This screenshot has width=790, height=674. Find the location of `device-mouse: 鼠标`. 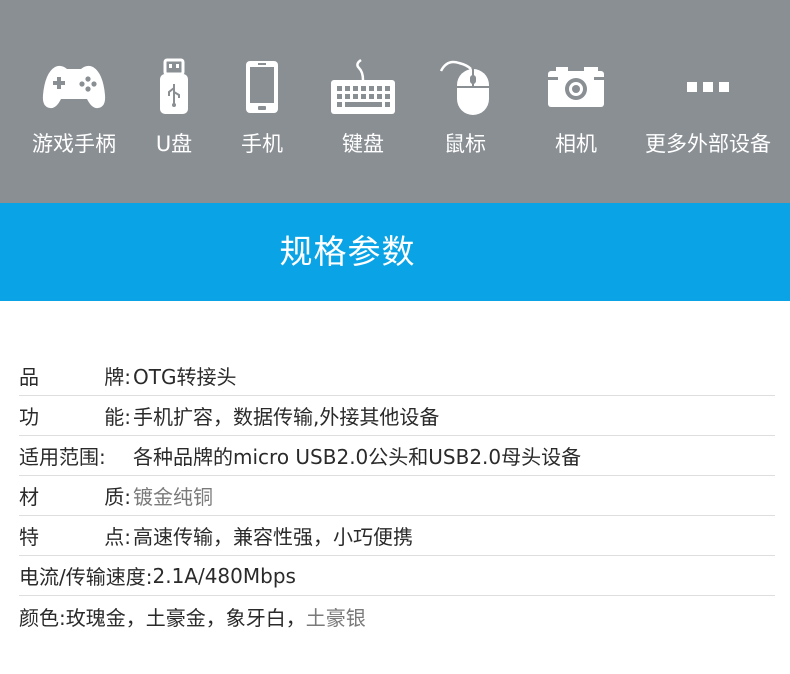

device-mouse: 鼠标 is located at coordinates (465, 112).